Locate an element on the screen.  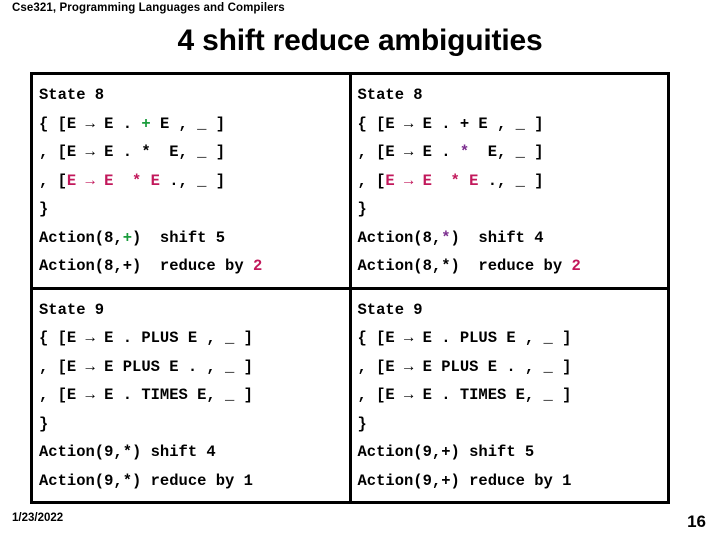
code-token: ) shift 4 is located at coordinates (497, 237).